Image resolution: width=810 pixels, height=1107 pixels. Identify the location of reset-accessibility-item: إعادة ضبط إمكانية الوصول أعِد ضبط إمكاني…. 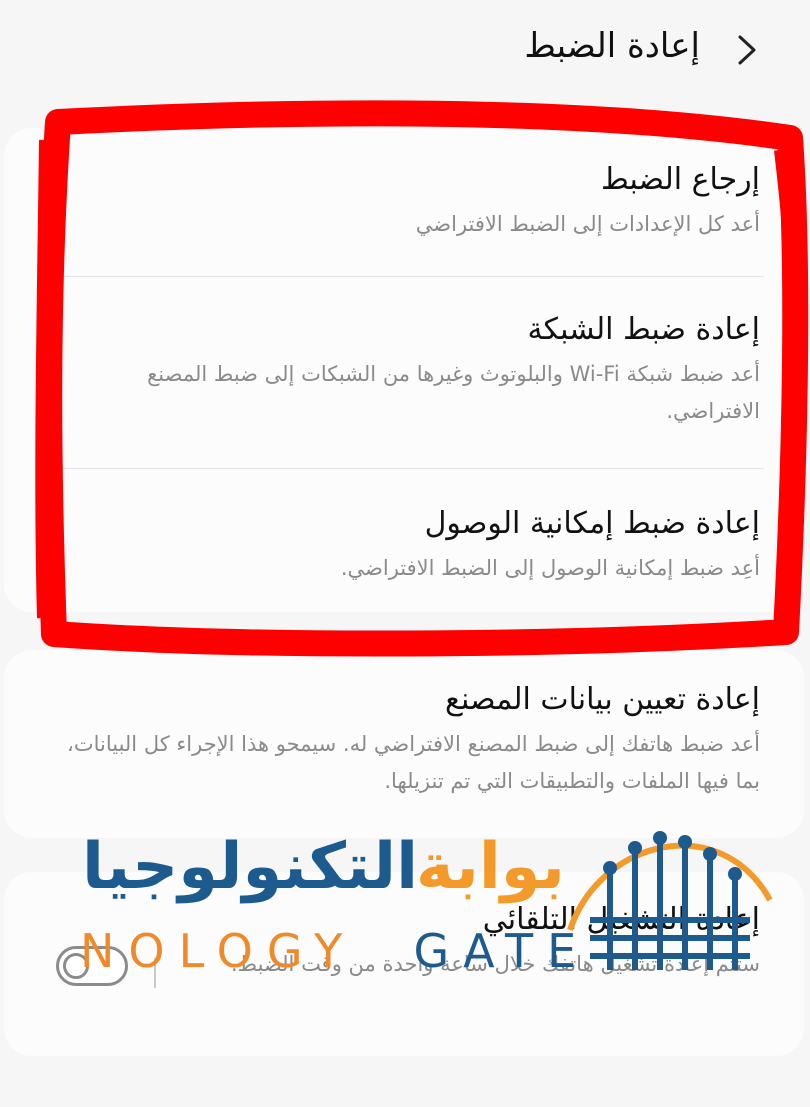
(404, 545).